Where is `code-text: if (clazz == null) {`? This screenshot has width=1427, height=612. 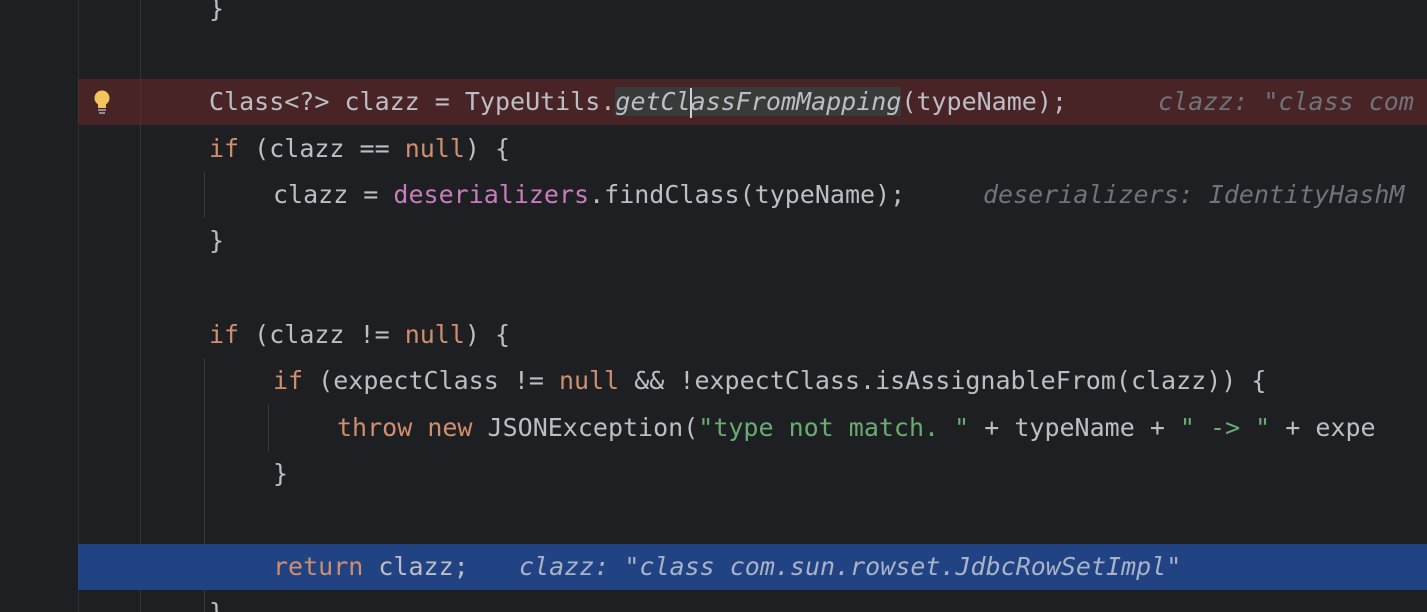 code-text: if (clazz == null) { is located at coordinates (359, 149).